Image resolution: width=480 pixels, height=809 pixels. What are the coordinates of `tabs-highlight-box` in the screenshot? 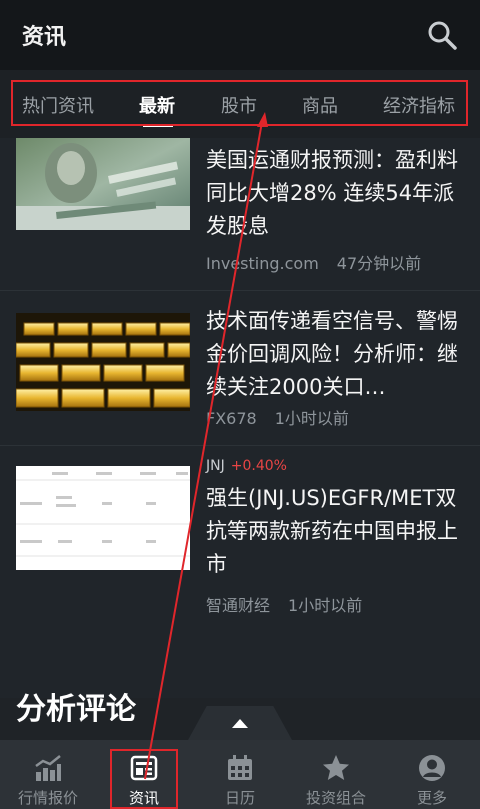 It's located at (239, 103).